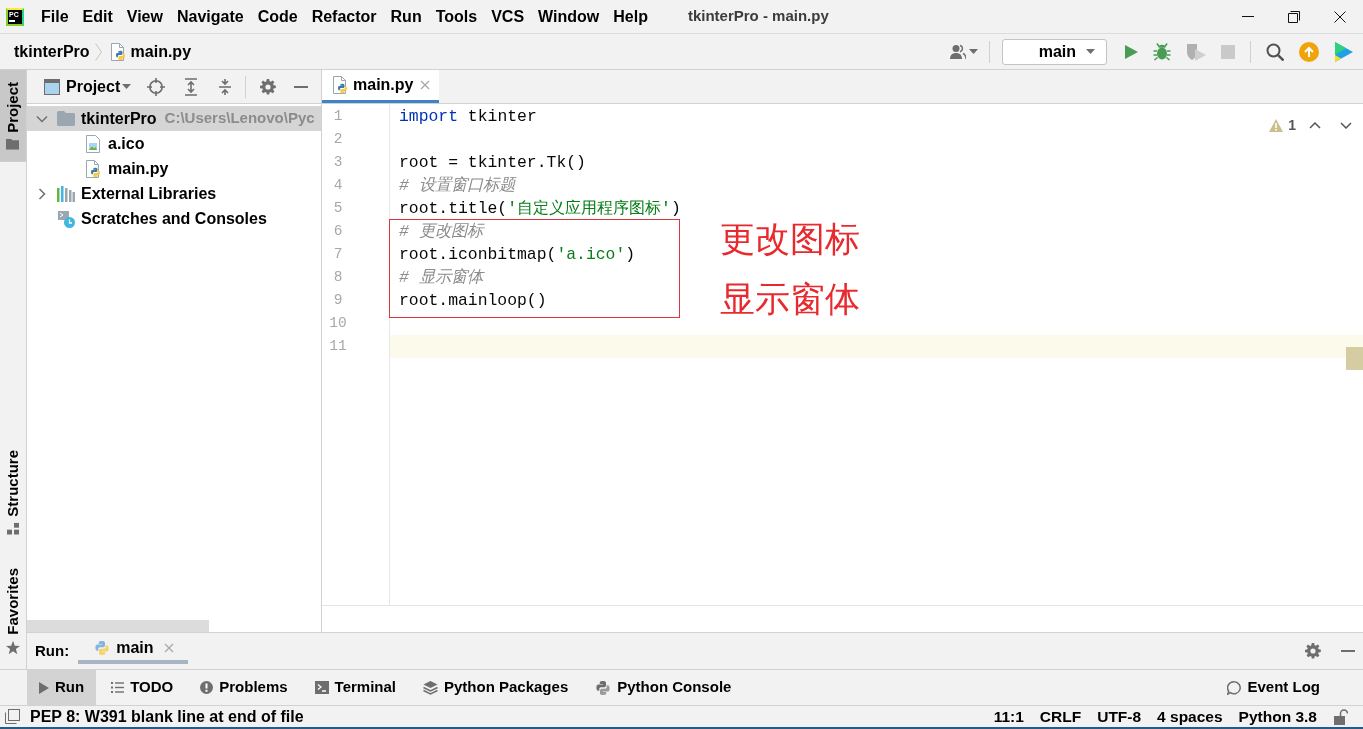  I want to click on user-icon, so click(958, 51).